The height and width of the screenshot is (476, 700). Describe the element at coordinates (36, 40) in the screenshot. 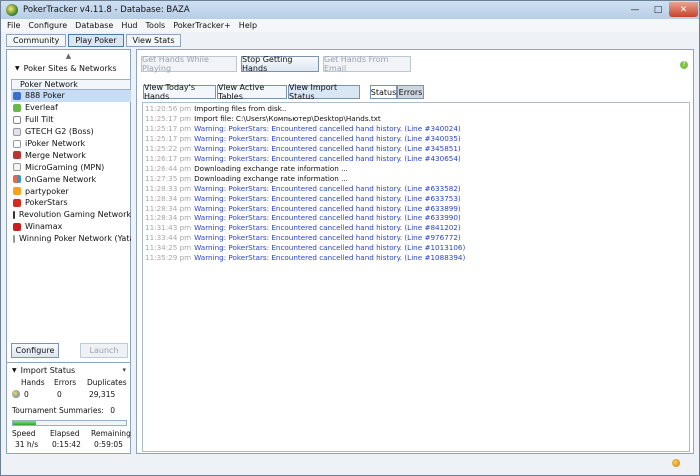

I see `tab-community: Community` at that location.